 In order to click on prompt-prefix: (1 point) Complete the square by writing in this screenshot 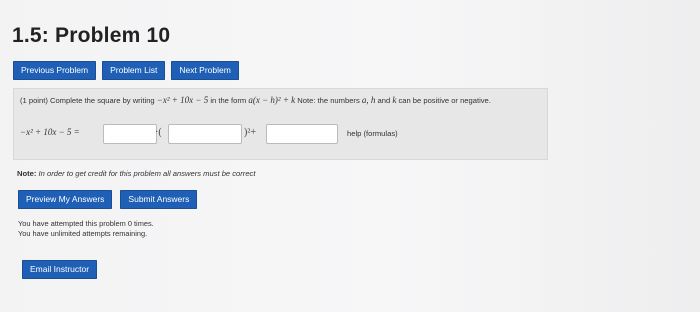, I will do `click(87, 100)`.